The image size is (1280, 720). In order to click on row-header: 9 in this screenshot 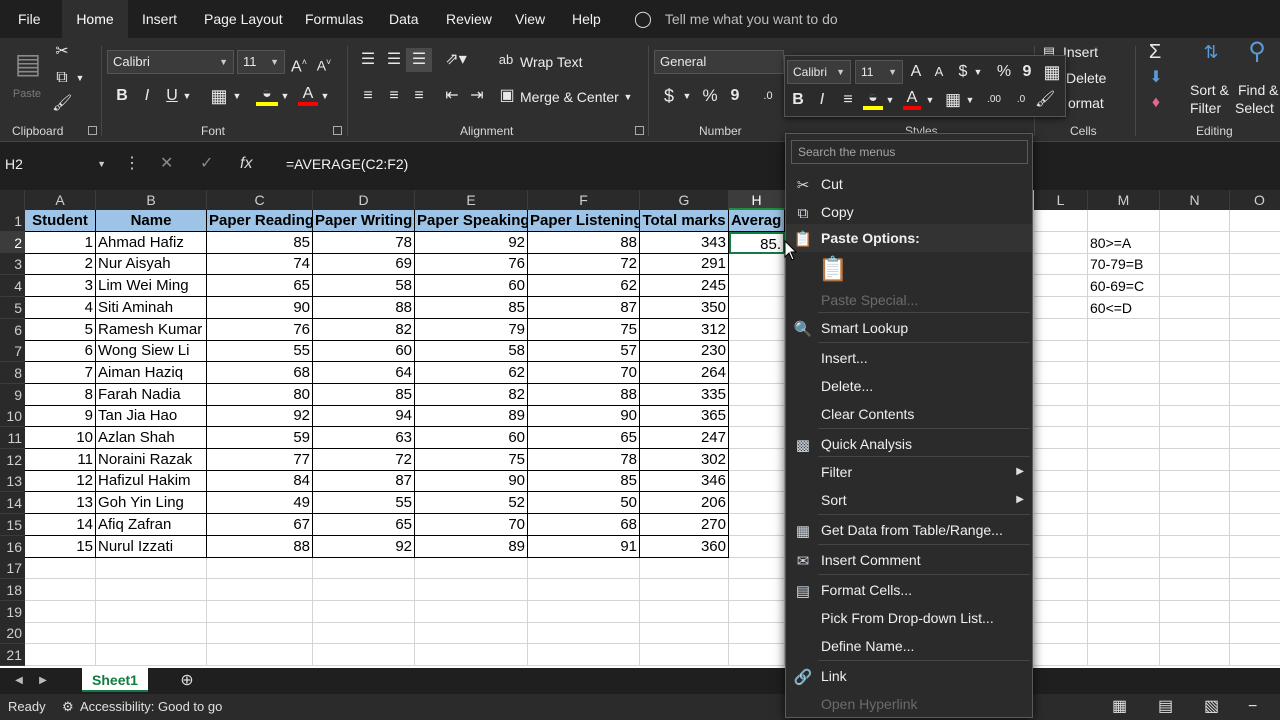, I will do `click(12, 394)`.